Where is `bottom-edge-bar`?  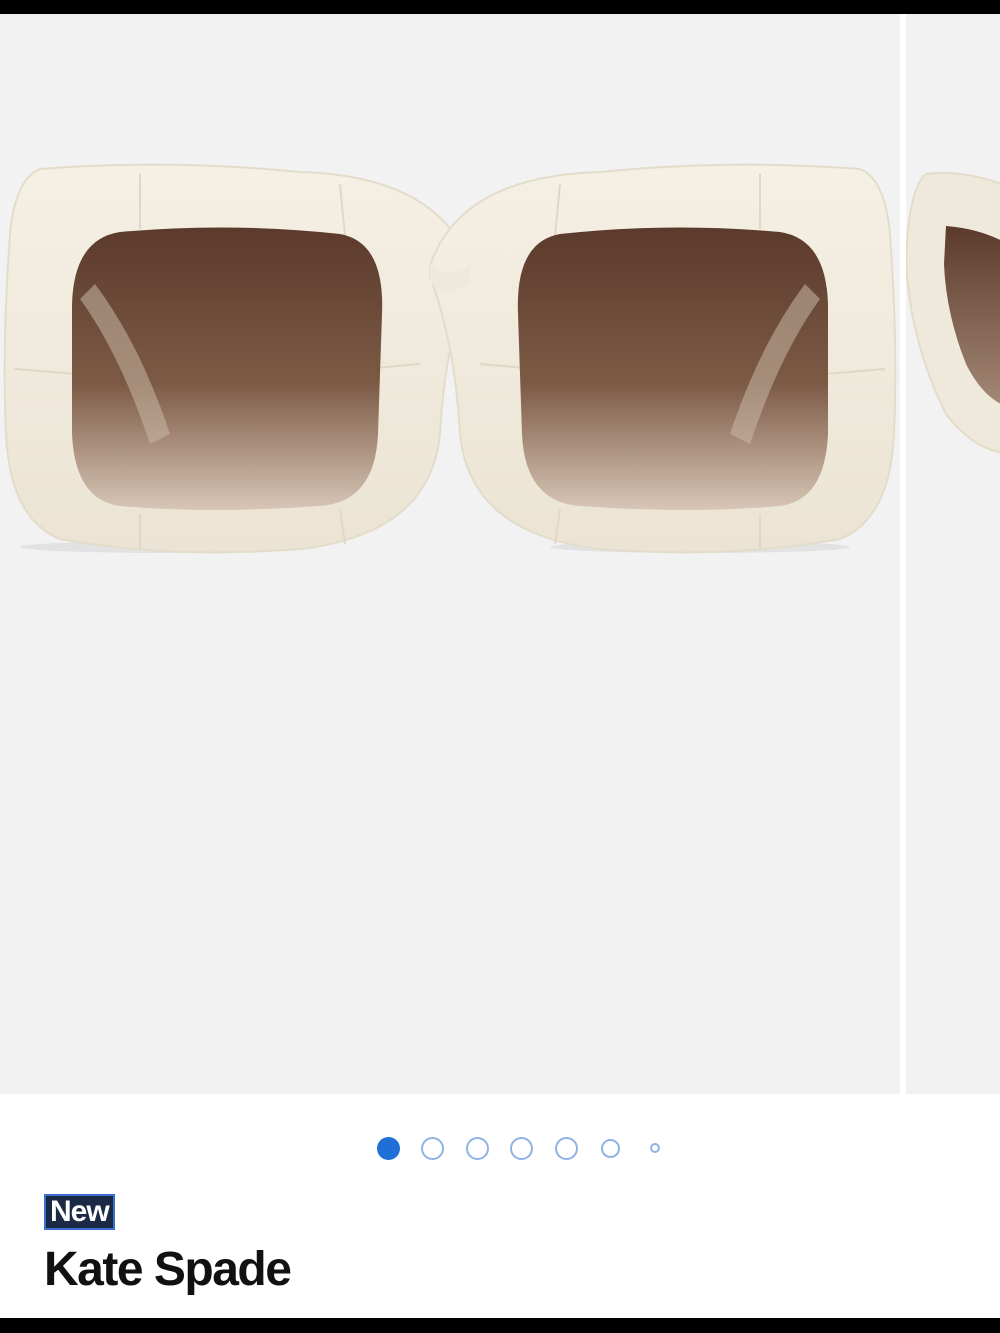
bottom-edge-bar is located at coordinates (500, 1325).